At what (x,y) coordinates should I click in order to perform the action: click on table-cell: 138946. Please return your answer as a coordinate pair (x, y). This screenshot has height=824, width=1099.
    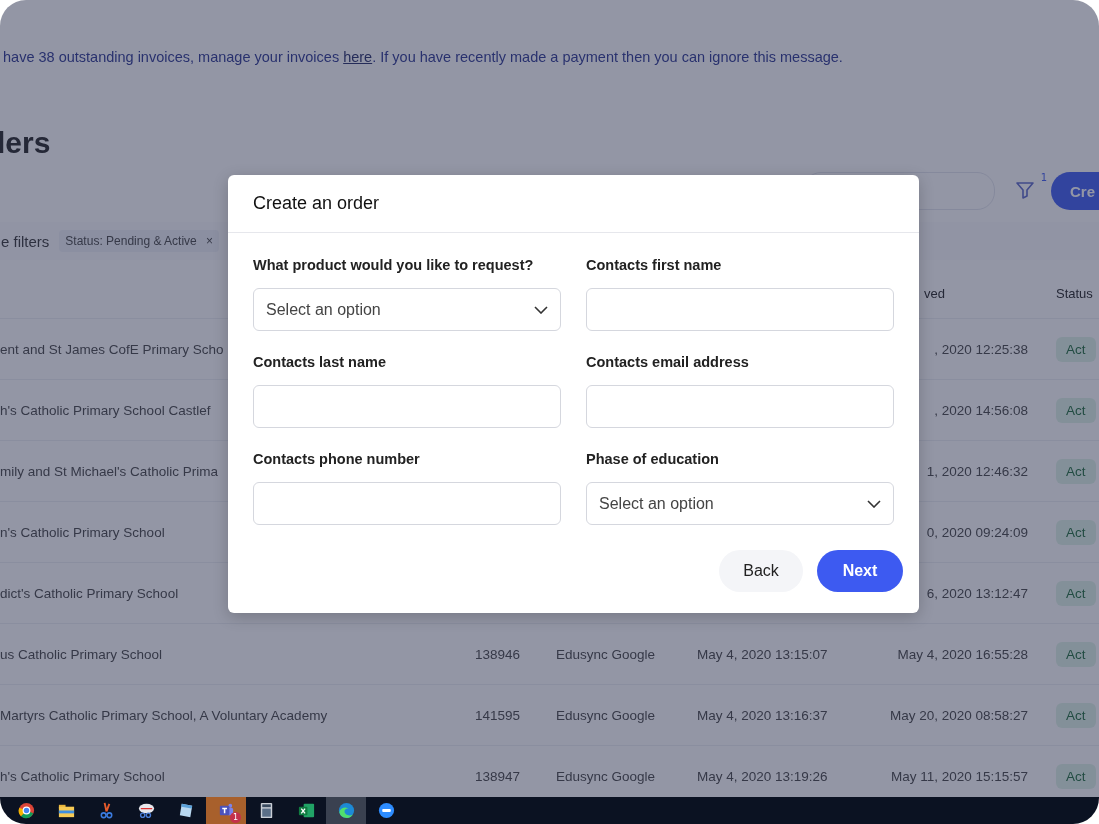
    Looking at the image, I should click on (498, 654).